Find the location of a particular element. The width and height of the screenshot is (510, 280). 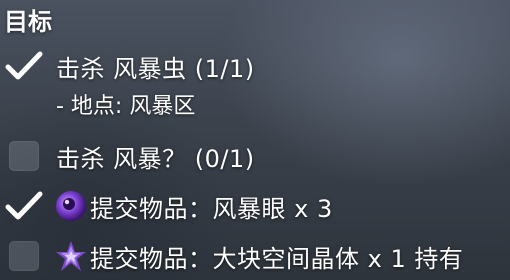

objective-row: 击杀 风暴？ (0/1) is located at coordinates (129, 156).